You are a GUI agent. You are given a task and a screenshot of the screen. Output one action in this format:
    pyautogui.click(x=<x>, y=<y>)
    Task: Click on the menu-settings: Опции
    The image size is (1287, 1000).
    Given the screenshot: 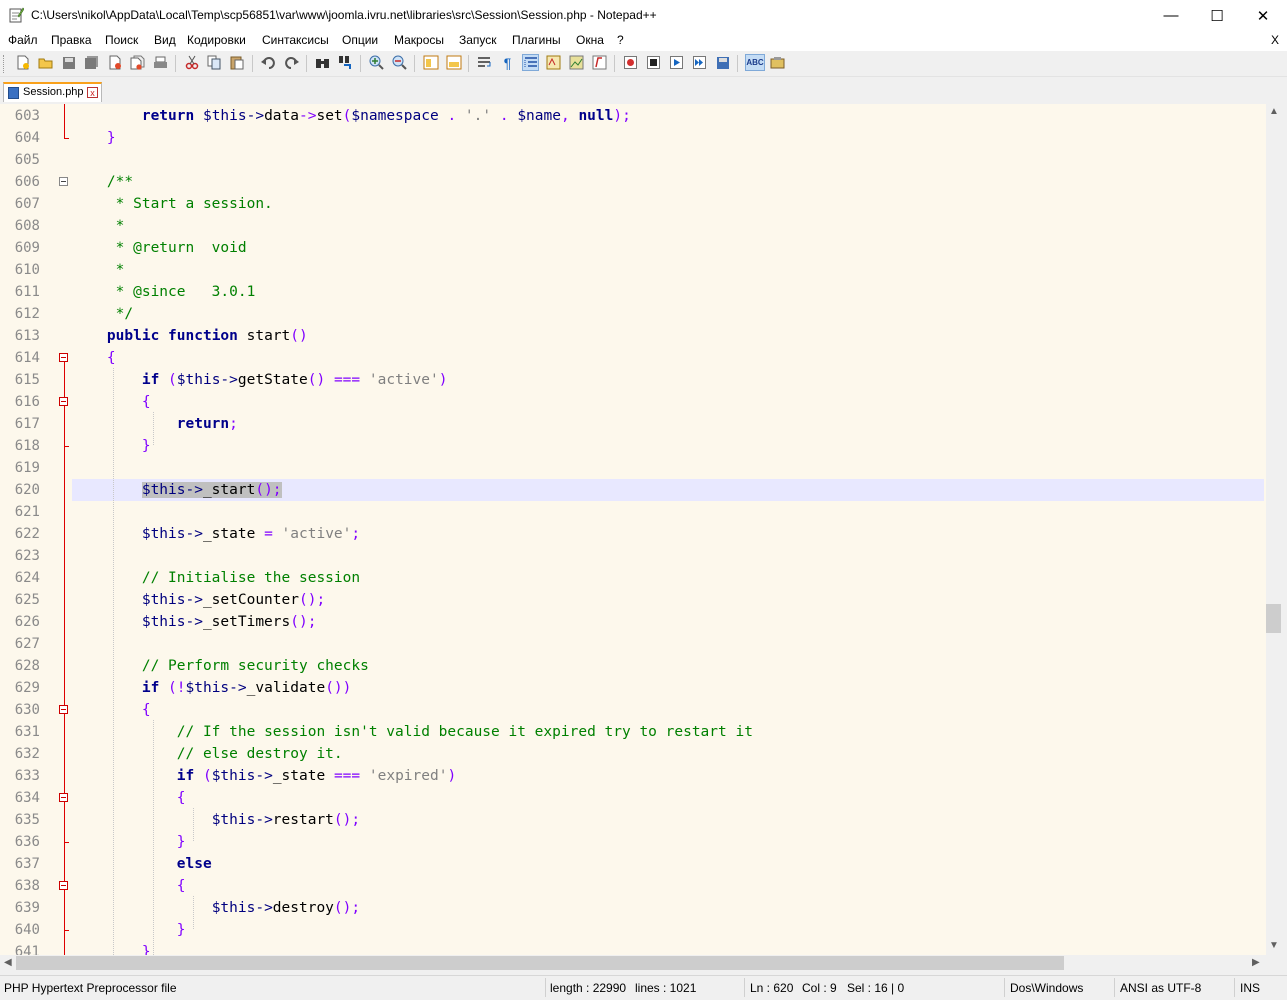 What is the action you would take?
    pyautogui.click(x=360, y=40)
    